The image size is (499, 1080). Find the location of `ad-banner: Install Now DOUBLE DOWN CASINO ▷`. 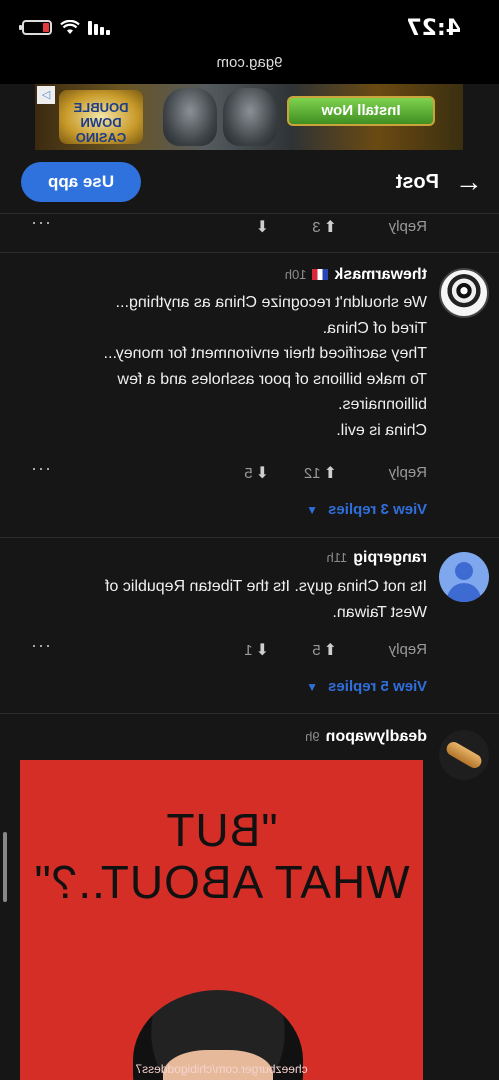

ad-banner: Install Now DOUBLE DOWN CASINO ▷ is located at coordinates (249, 117).